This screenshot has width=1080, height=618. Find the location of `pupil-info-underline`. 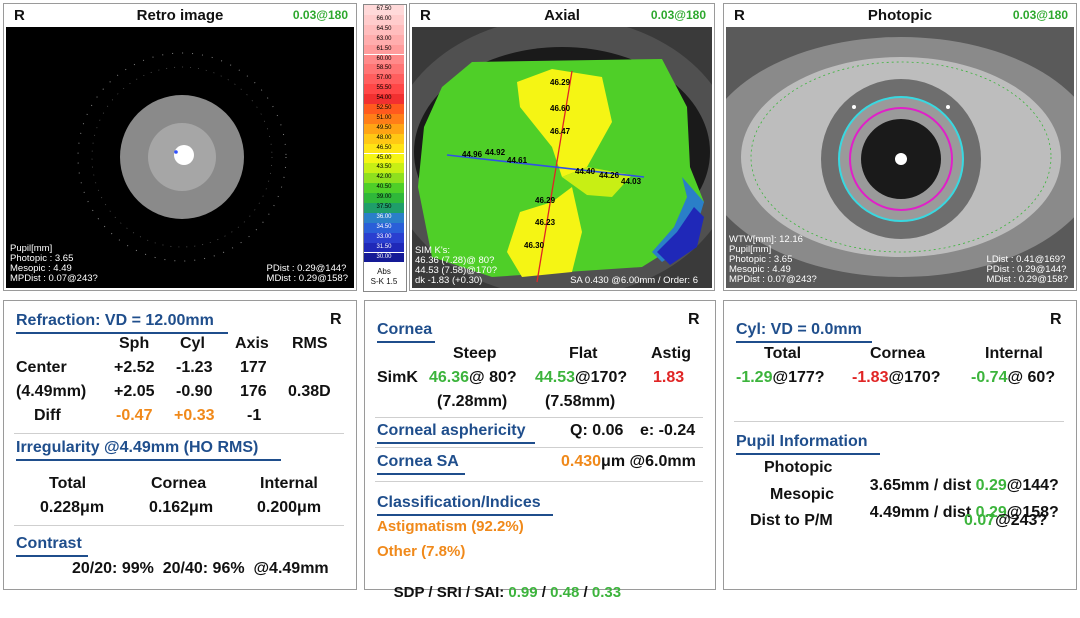

pupil-info-underline is located at coordinates (808, 454).